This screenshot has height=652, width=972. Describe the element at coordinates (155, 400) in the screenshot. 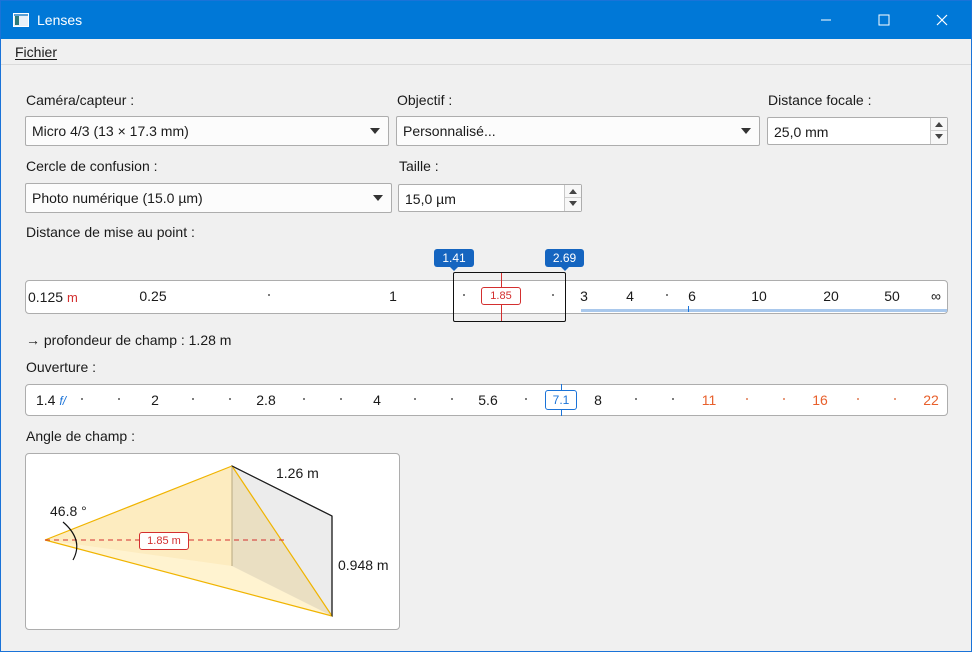

I see `aperture-tick: 2` at that location.